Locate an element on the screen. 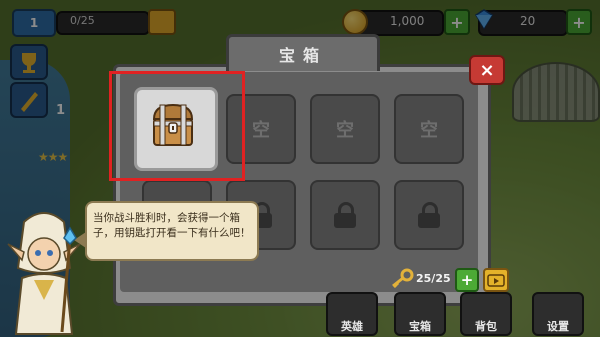 Image resolution: width=600 pixels, height=337 pixels. close-button: × is located at coordinates (487, 70).